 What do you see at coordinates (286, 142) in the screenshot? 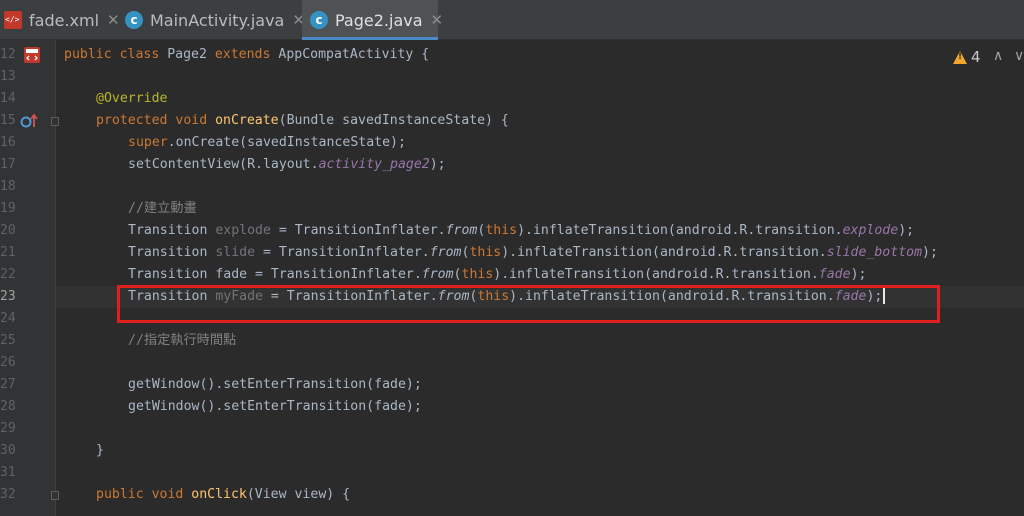
I see `code-text: .onCreate(savedInstanceState);` at bounding box center [286, 142].